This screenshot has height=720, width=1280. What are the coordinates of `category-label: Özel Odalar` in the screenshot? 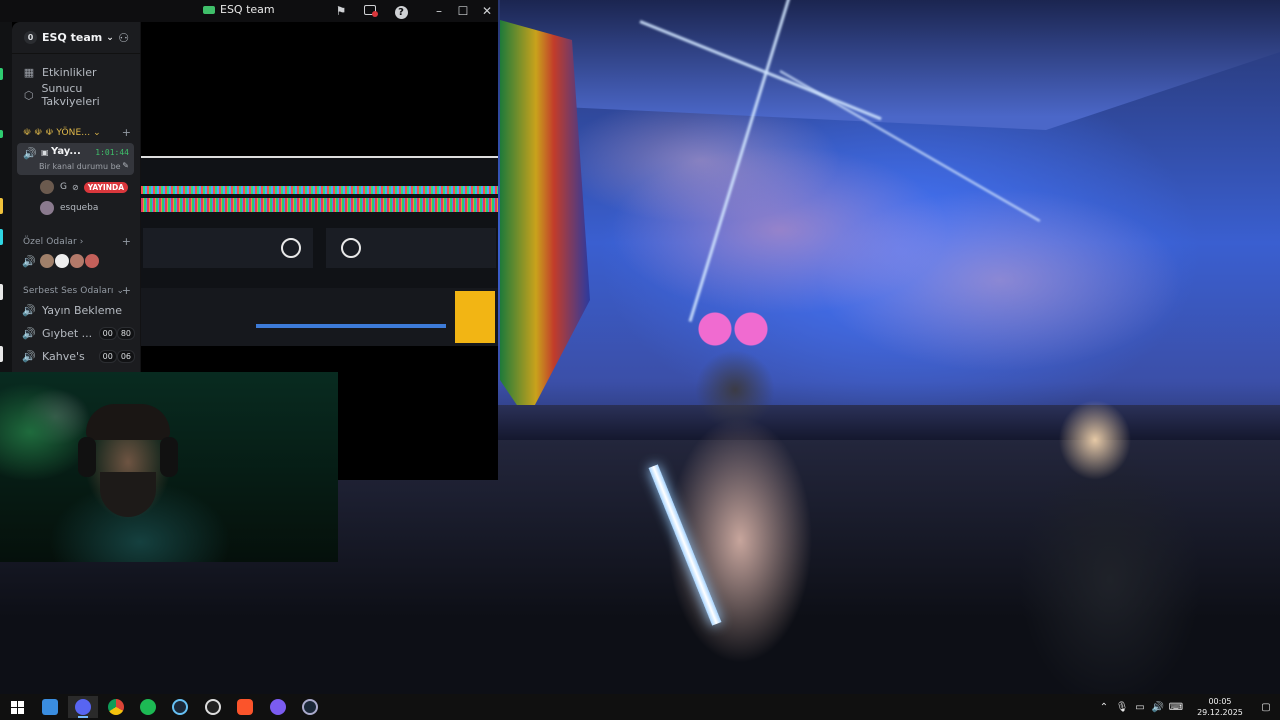 It's located at (50, 242).